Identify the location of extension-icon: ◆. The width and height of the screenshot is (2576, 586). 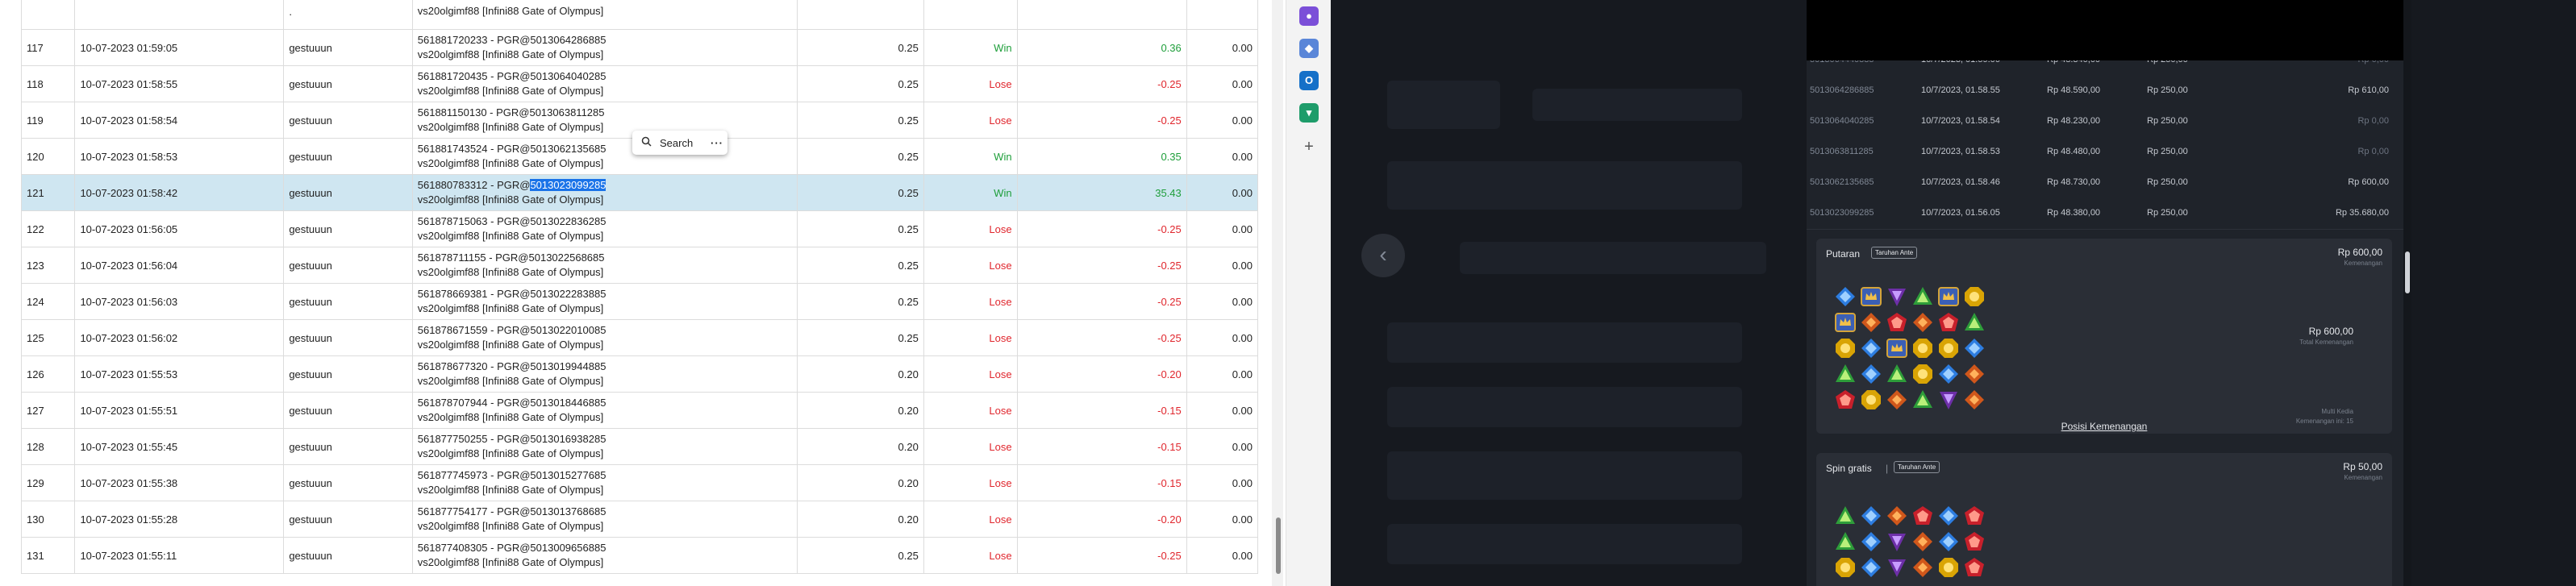
(1309, 48).